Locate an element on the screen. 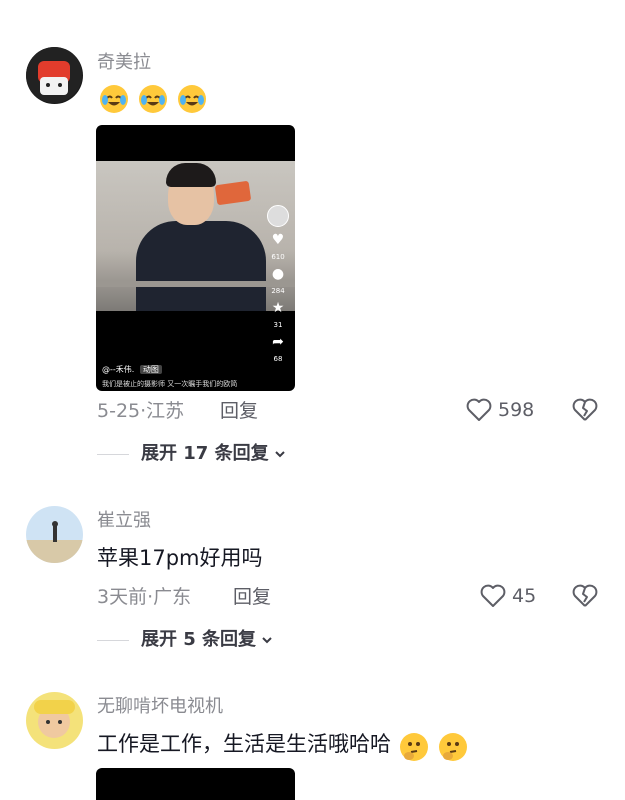  video-frame is located at coordinates (195, 236).